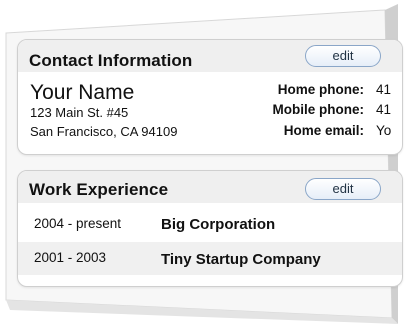 The height and width of the screenshot is (332, 411). Describe the element at coordinates (111, 60) in the screenshot. I see `contact-info-title: Contact Information` at that location.